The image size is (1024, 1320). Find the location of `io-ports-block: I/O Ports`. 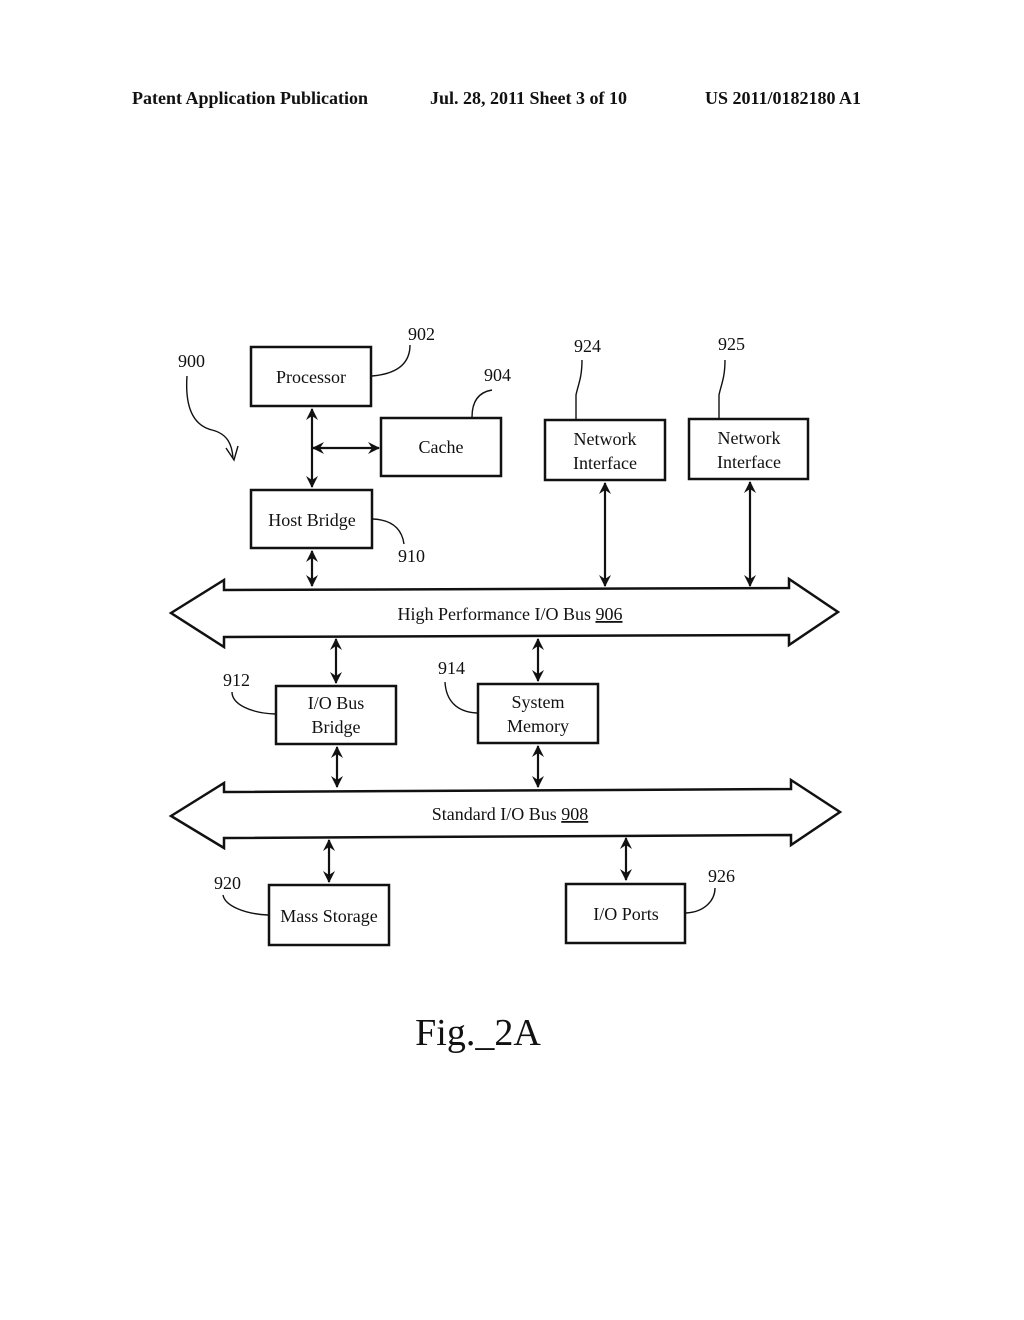

io-ports-block: I/O Ports is located at coordinates (625, 913).